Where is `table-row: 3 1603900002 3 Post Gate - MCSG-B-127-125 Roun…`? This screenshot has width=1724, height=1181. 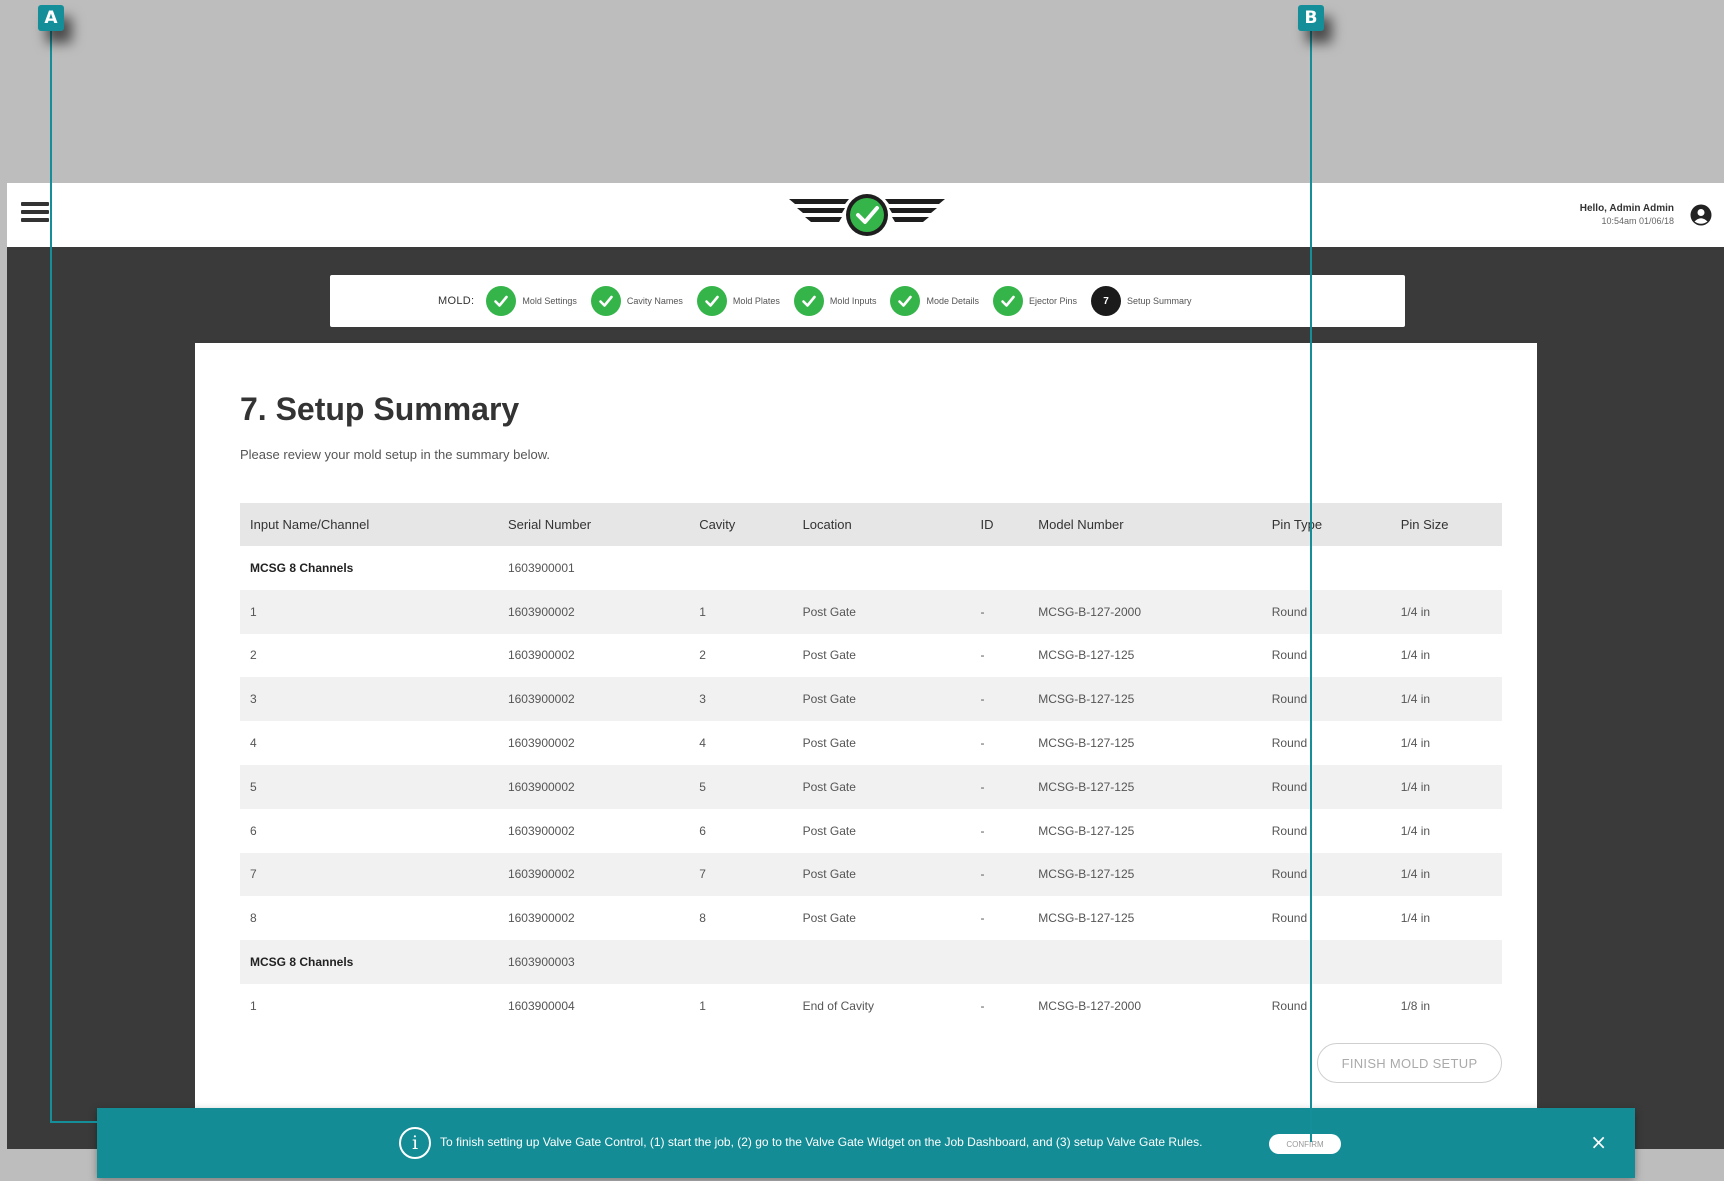 table-row: 3 1603900002 3 Post Gate - MCSG-B-127-125 Roun… is located at coordinates (871, 699).